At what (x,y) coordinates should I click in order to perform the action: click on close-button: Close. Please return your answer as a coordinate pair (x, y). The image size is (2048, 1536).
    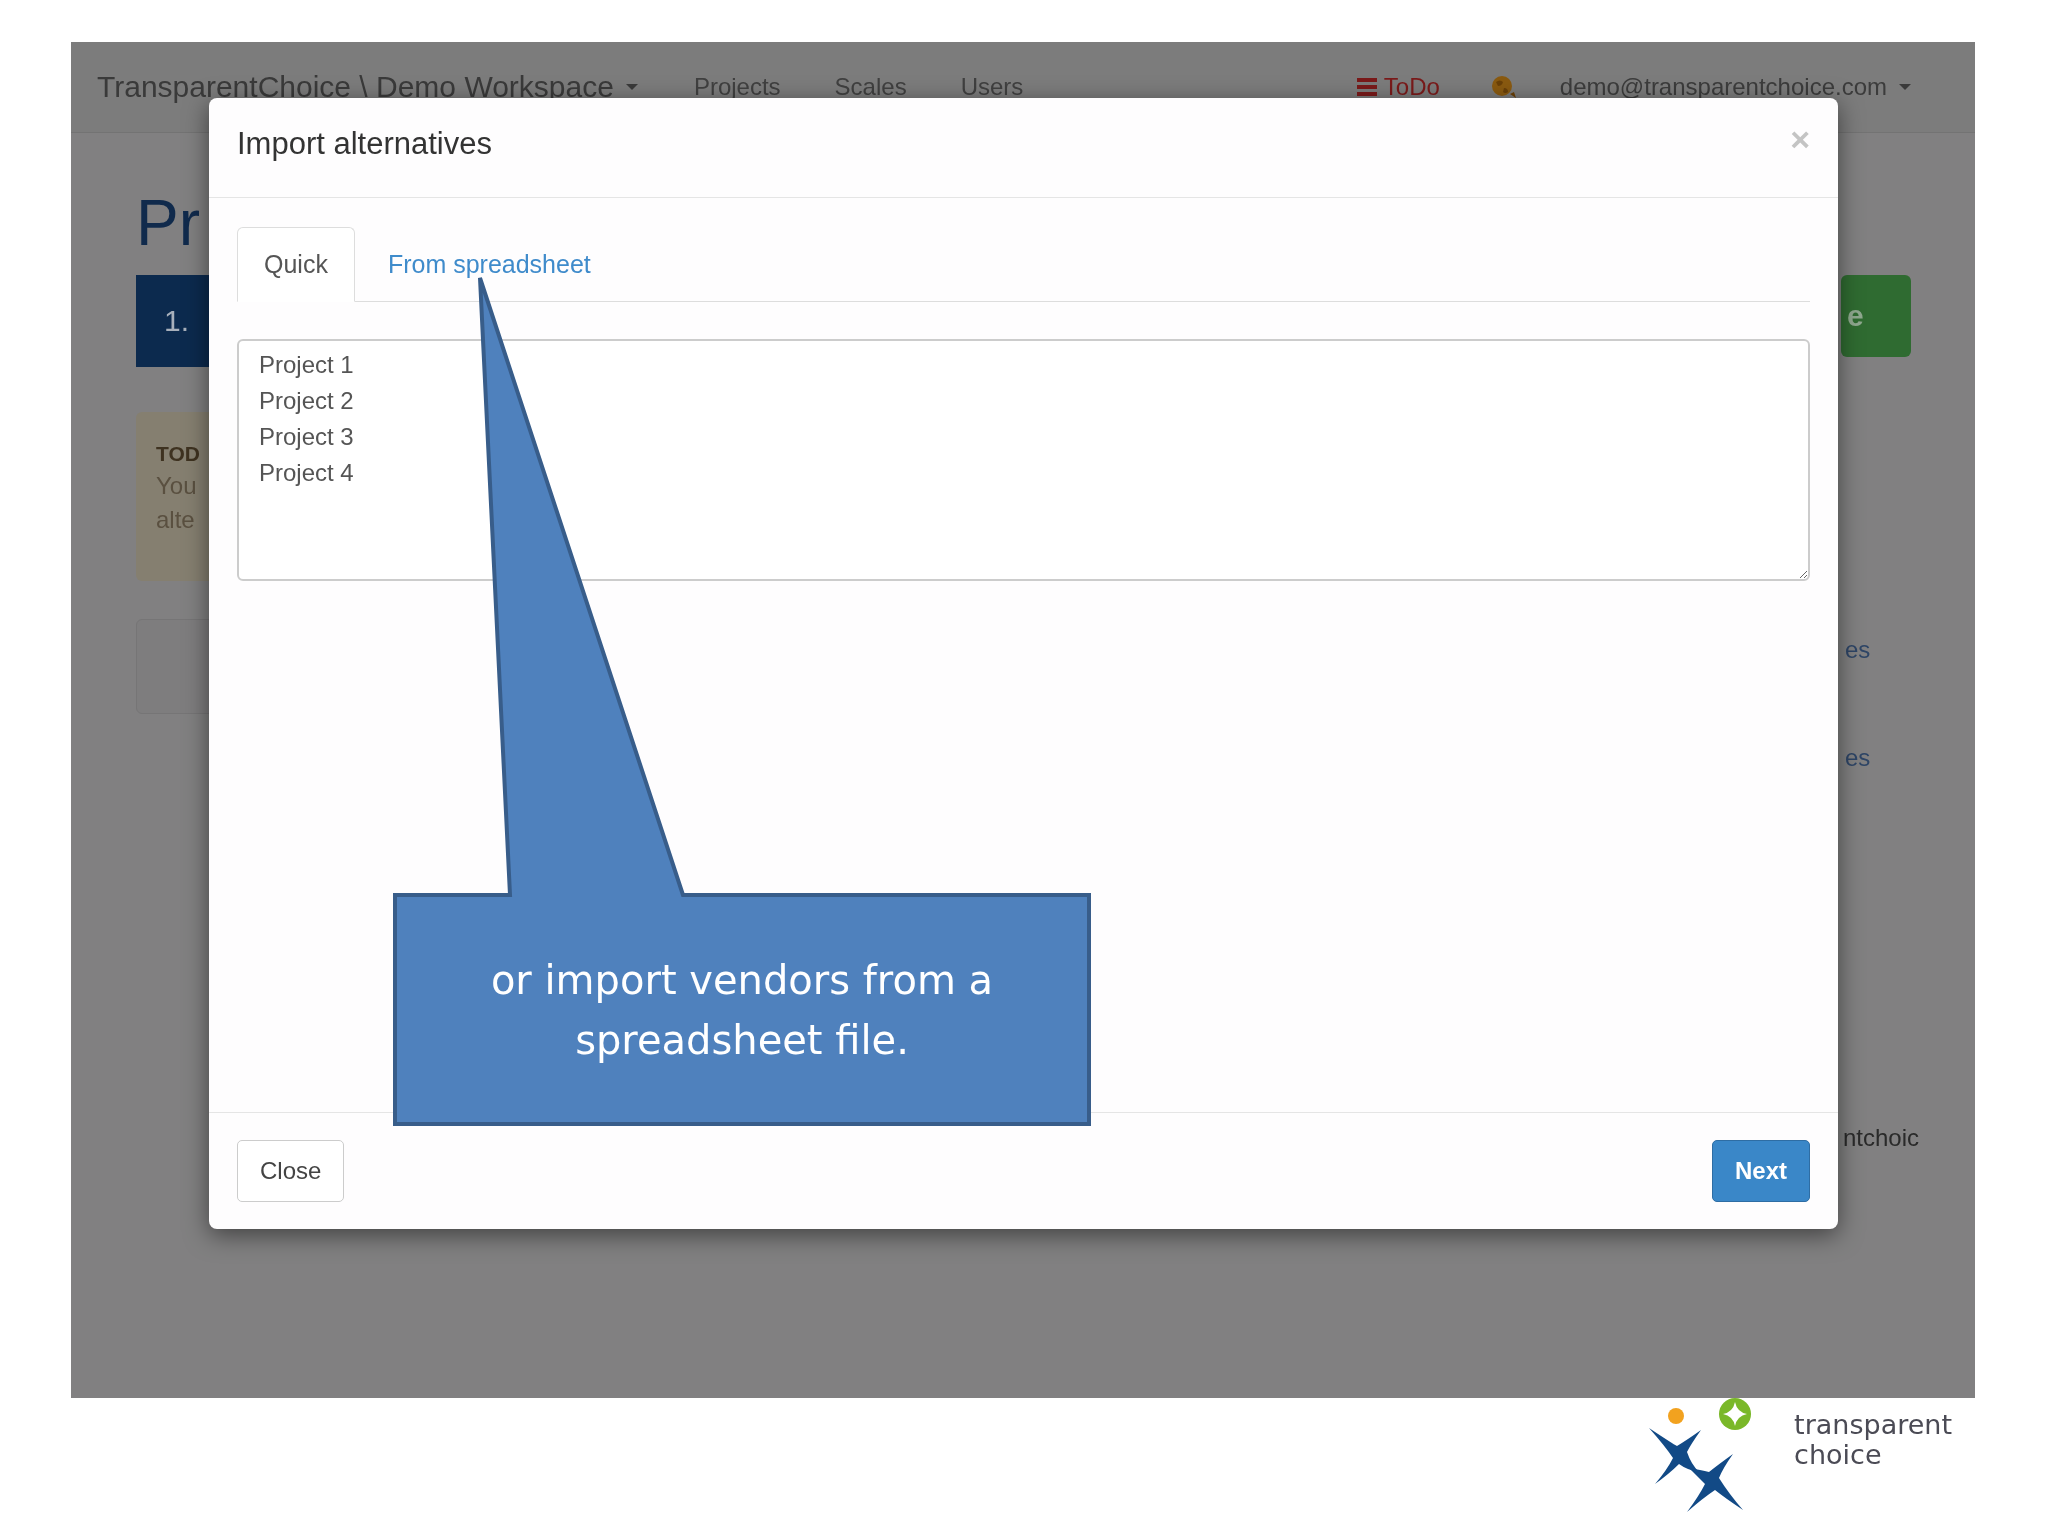
    Looking at the image, I should click on (291, 1171).